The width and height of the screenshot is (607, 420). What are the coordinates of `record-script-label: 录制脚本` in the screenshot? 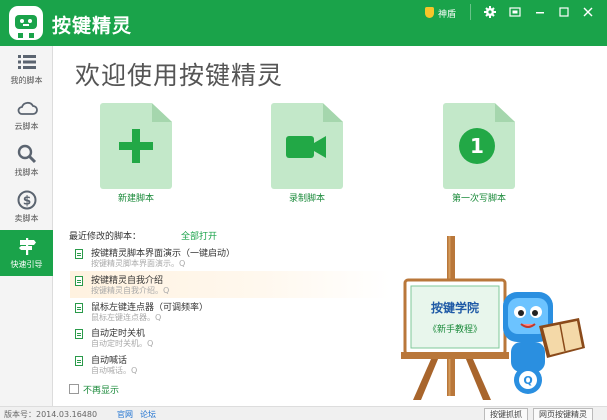 It's located at (307, 197).